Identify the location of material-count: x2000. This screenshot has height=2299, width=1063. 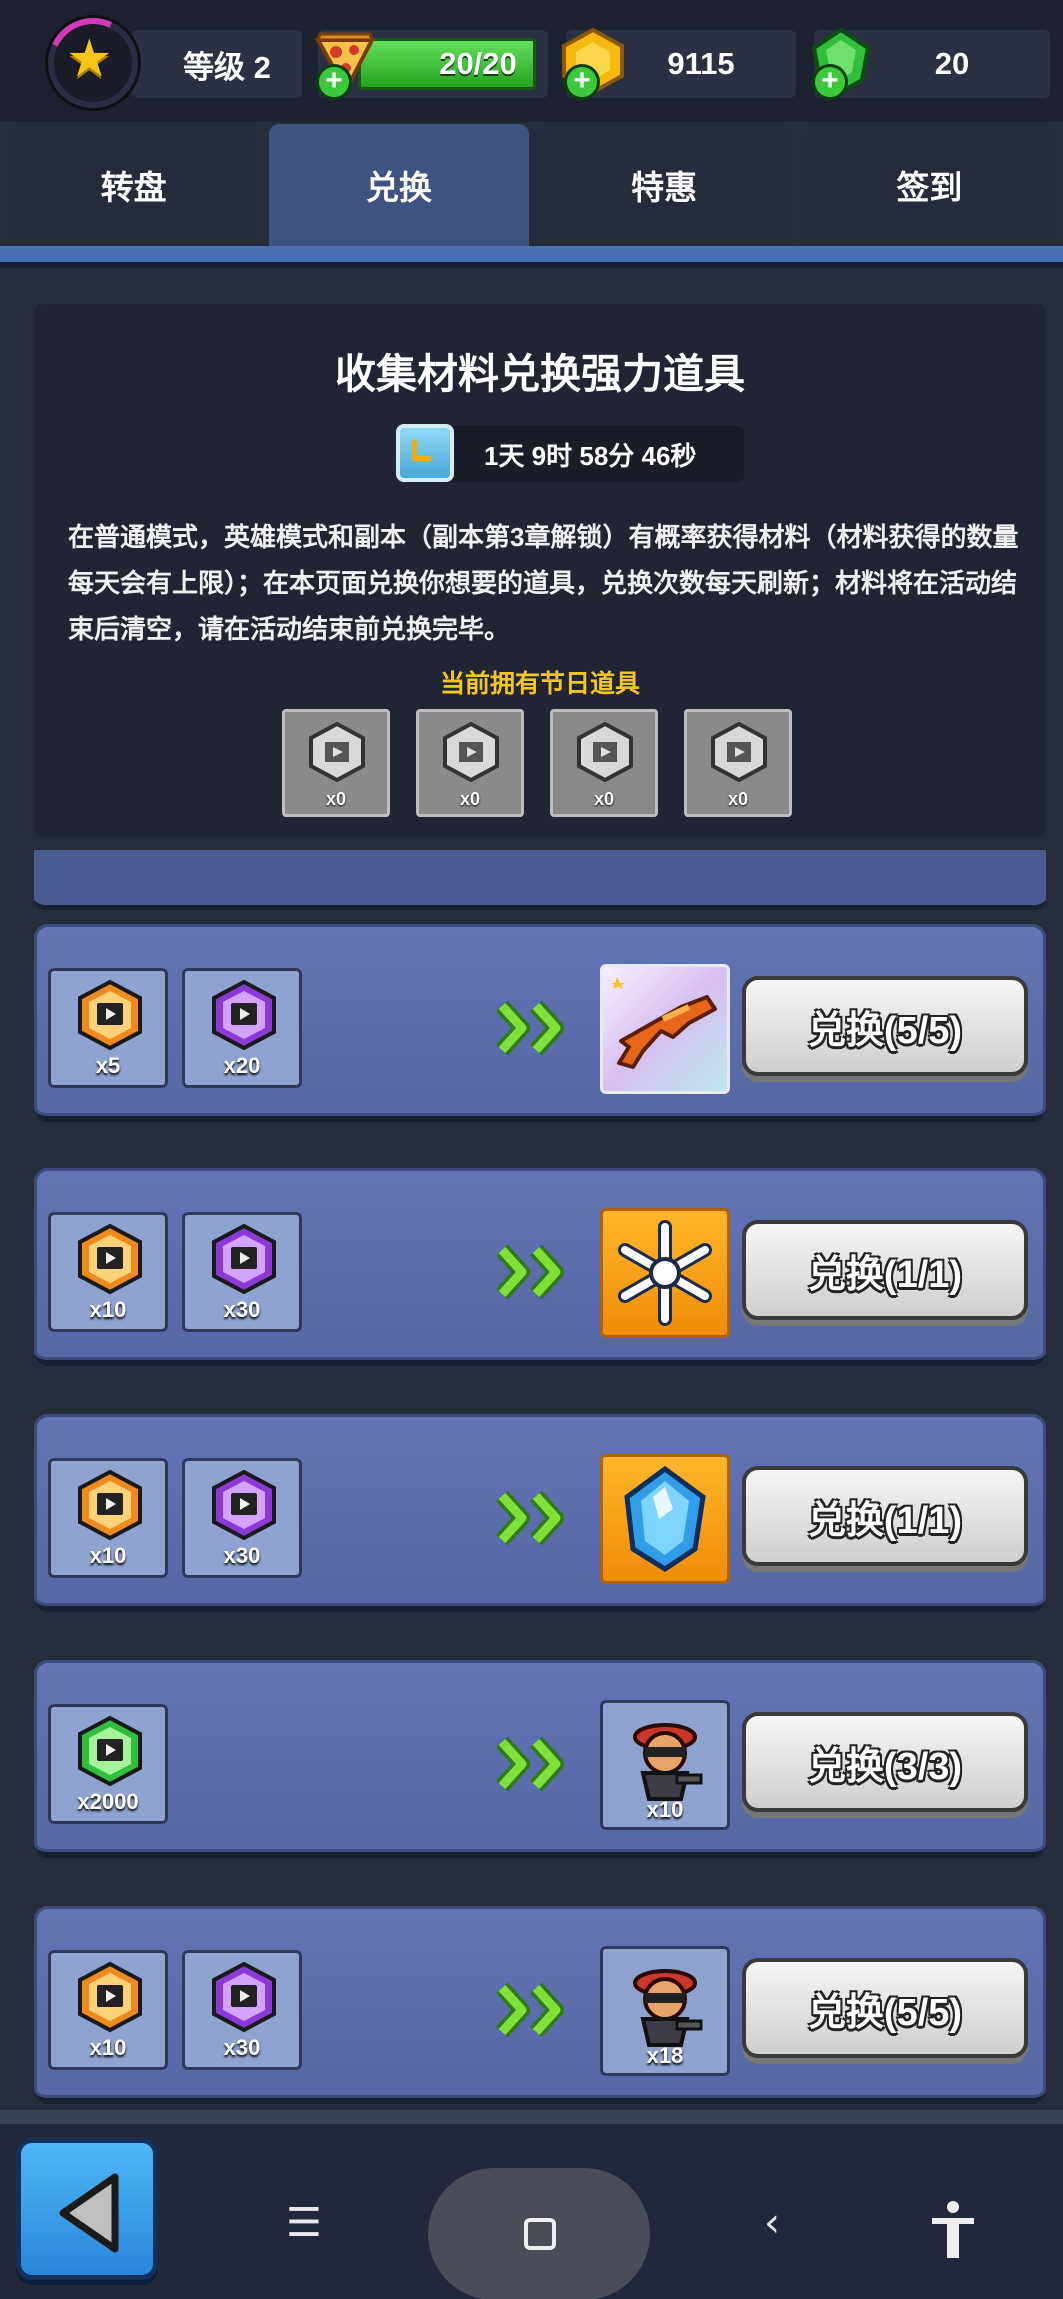
(108, 1801).